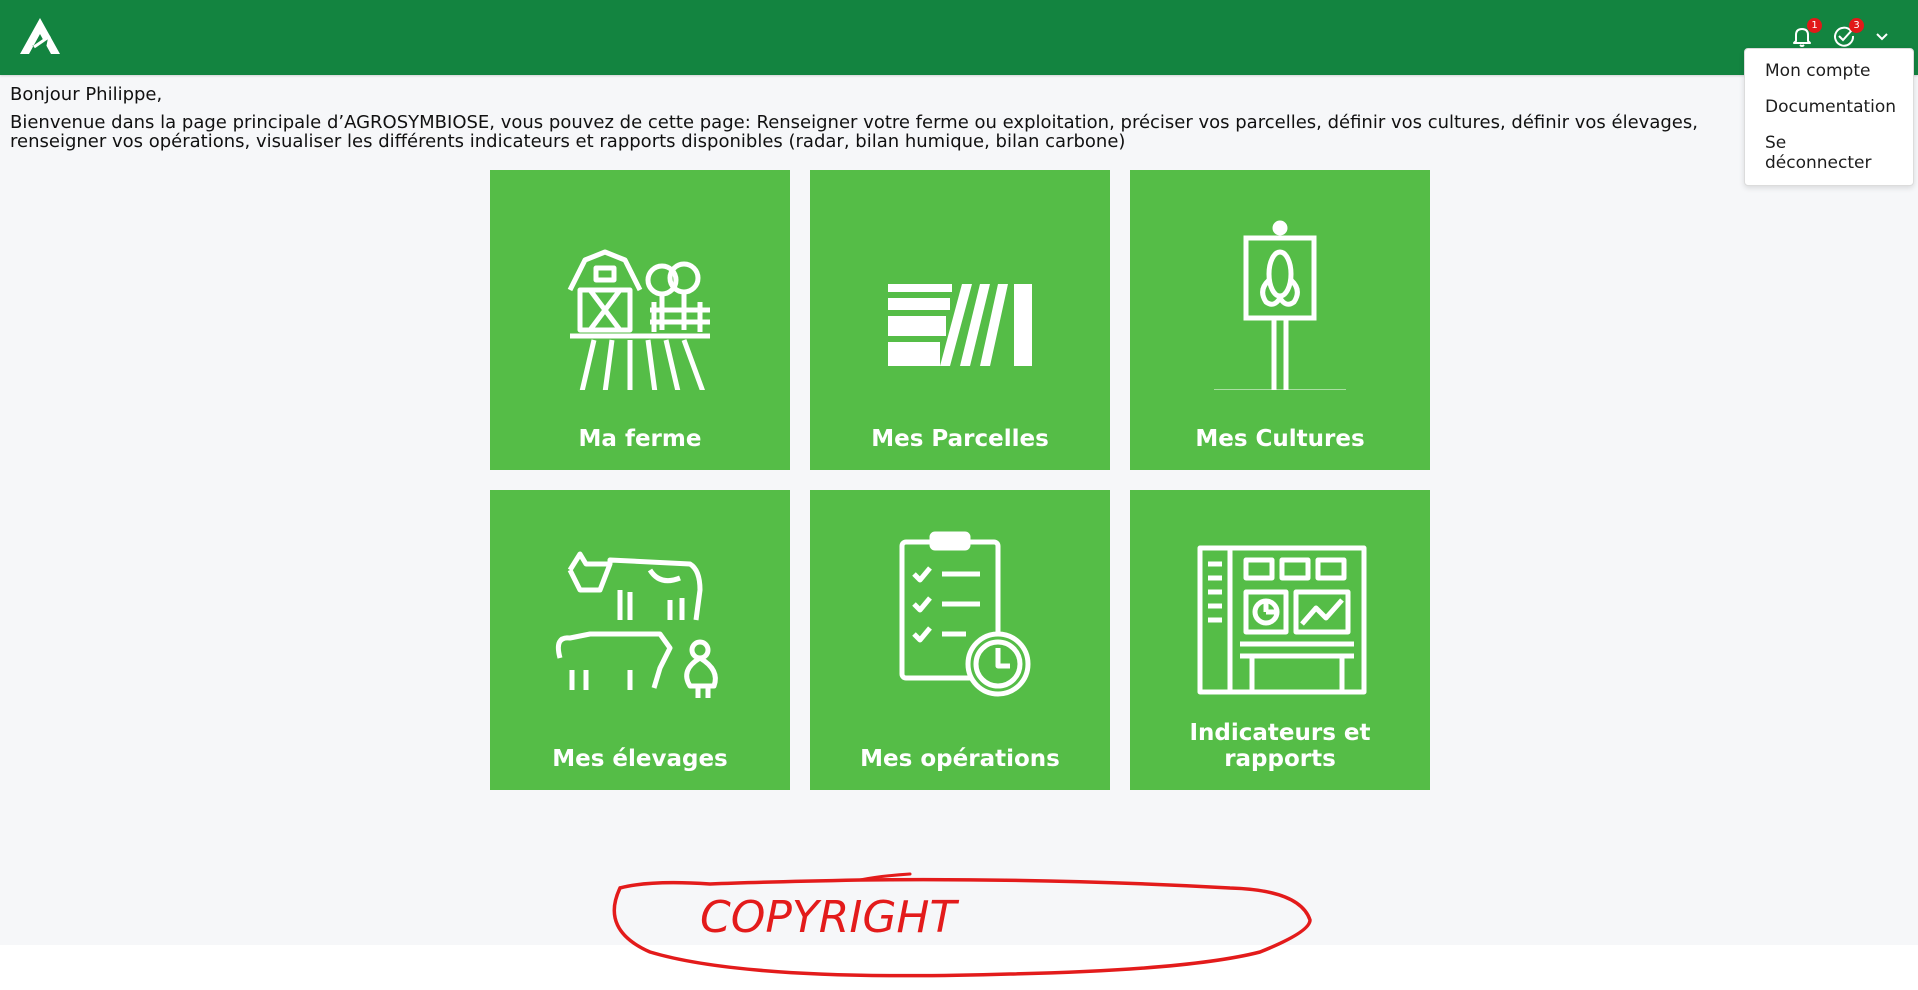 The image size is (1918, 990). I want to click on tasks-button: 3, so click(1847, 34).